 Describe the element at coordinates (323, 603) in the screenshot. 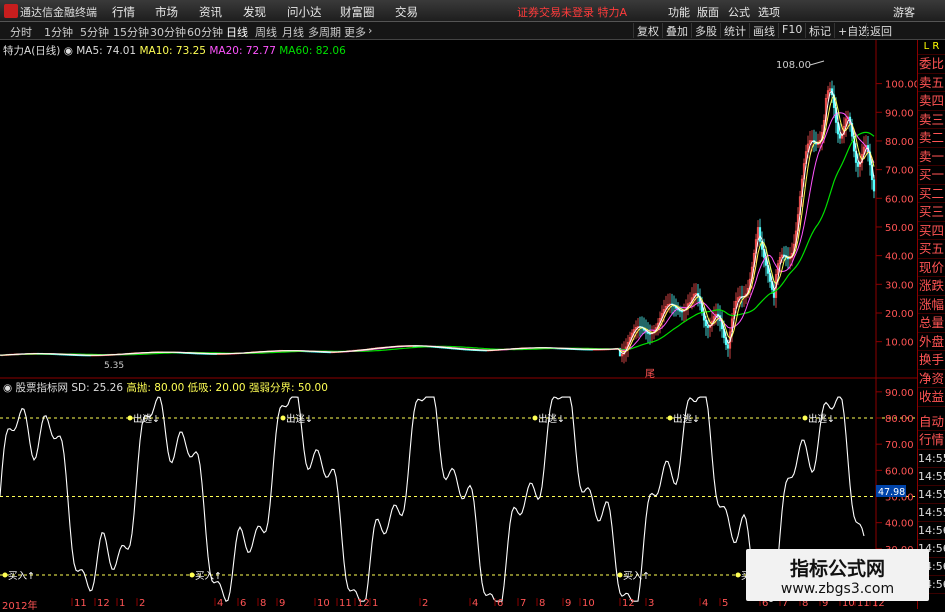

I see `date-label: 10` at that location.